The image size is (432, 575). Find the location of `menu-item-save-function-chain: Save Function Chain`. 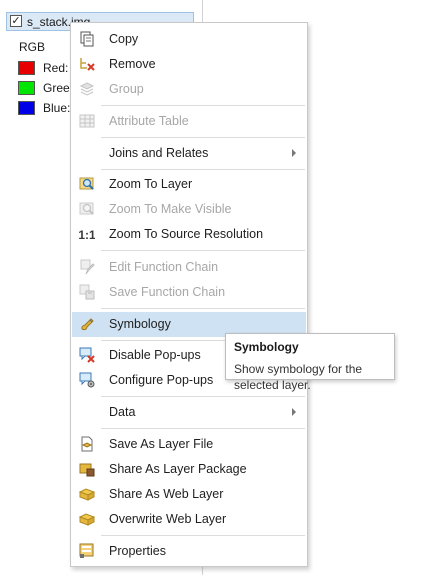

menu-item-save-function-chain: Save Function Chain is located at coordinates (189, 292).